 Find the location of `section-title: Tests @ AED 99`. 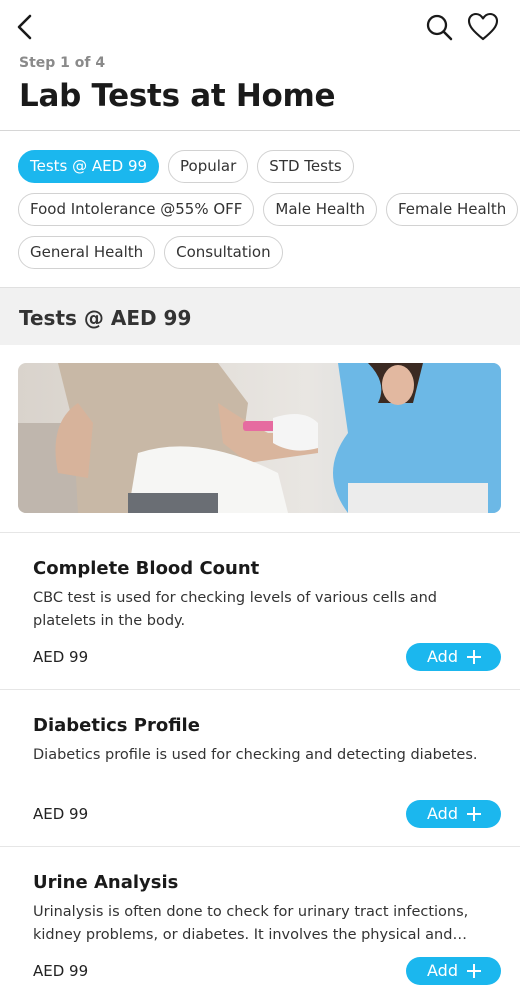

section-title: Tests @ AED 99 is located at coordinates (105, 318).